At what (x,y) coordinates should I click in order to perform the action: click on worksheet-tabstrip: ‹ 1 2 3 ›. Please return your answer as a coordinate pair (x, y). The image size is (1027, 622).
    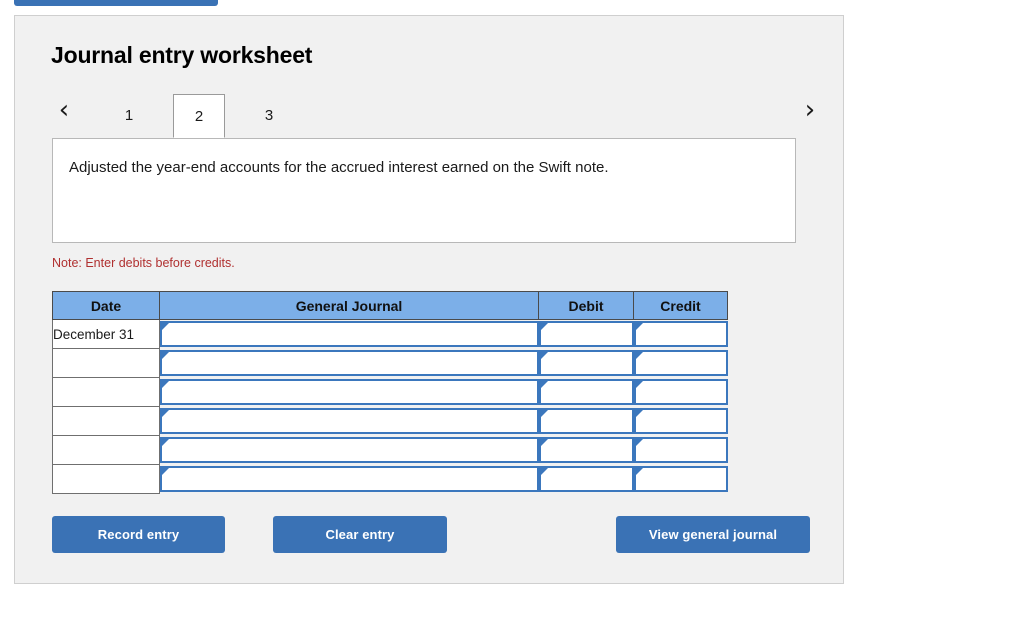
    Looking at the image, I should click on (437, 113).